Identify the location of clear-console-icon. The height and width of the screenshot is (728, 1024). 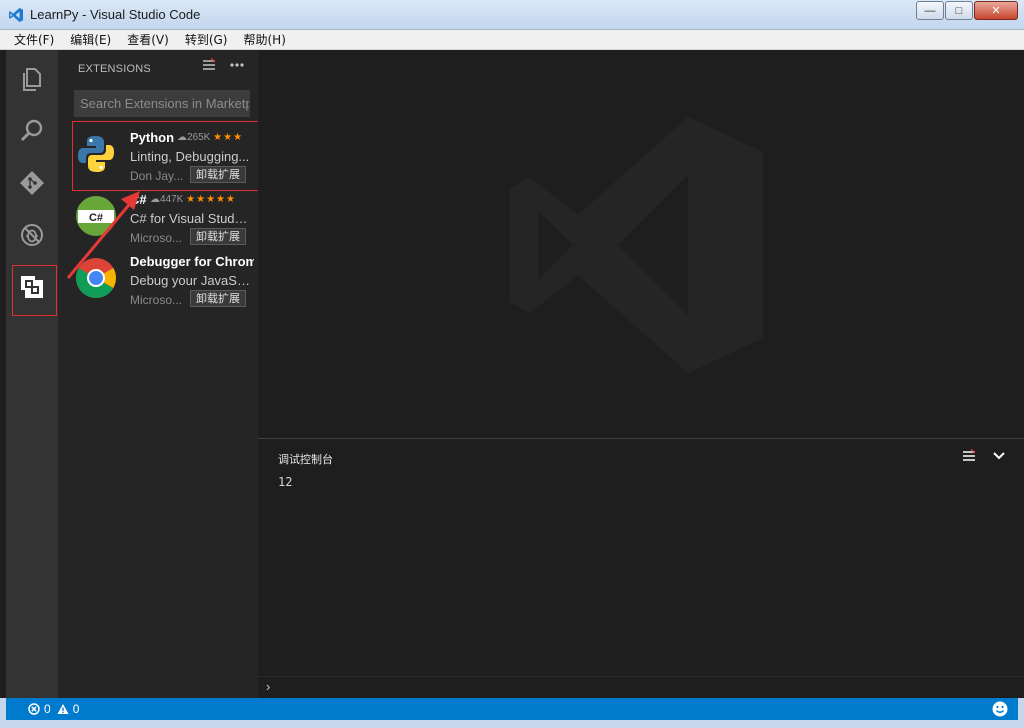
(969, 456).